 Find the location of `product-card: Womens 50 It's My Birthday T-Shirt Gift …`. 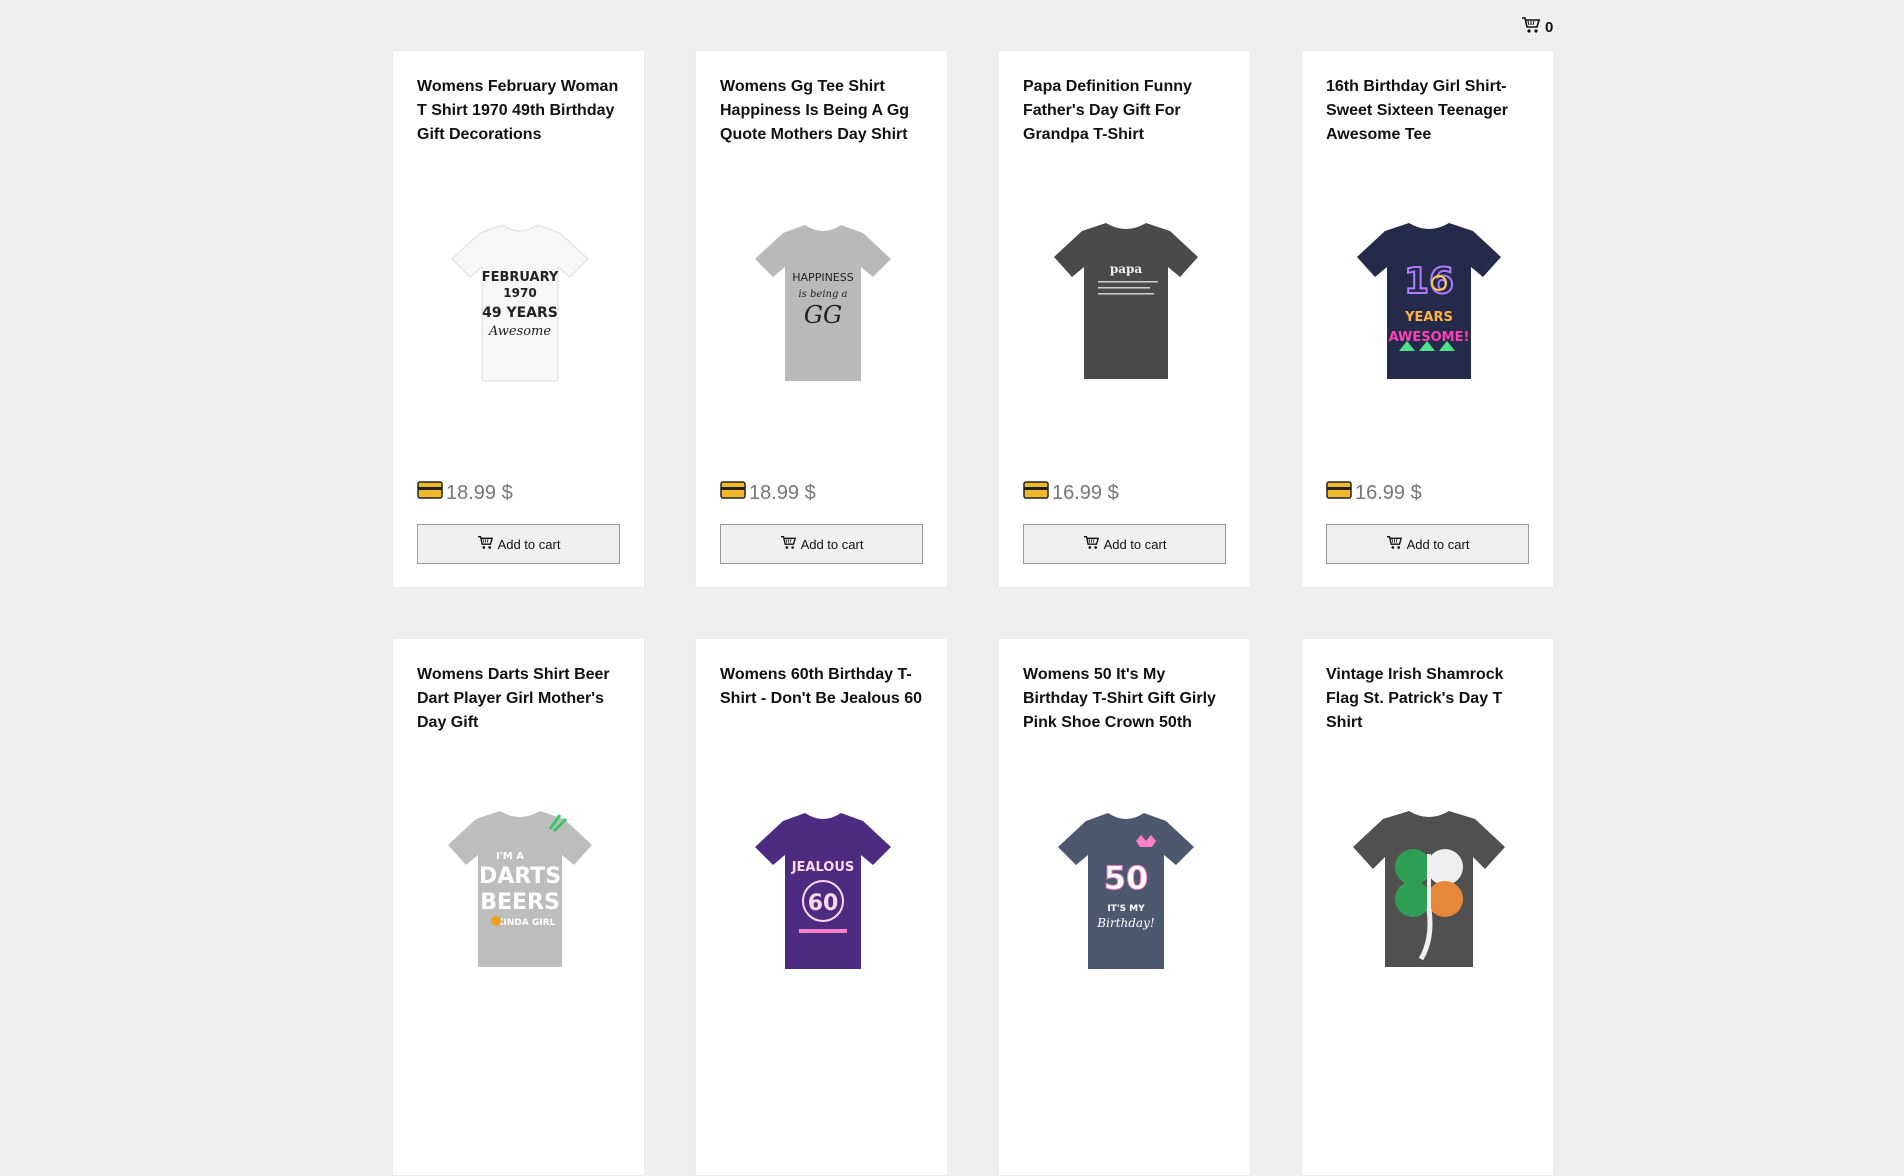

product-card: Womens 50 It's My Birthday T-Shirt Gift … is located at coordinates (1124, 907).